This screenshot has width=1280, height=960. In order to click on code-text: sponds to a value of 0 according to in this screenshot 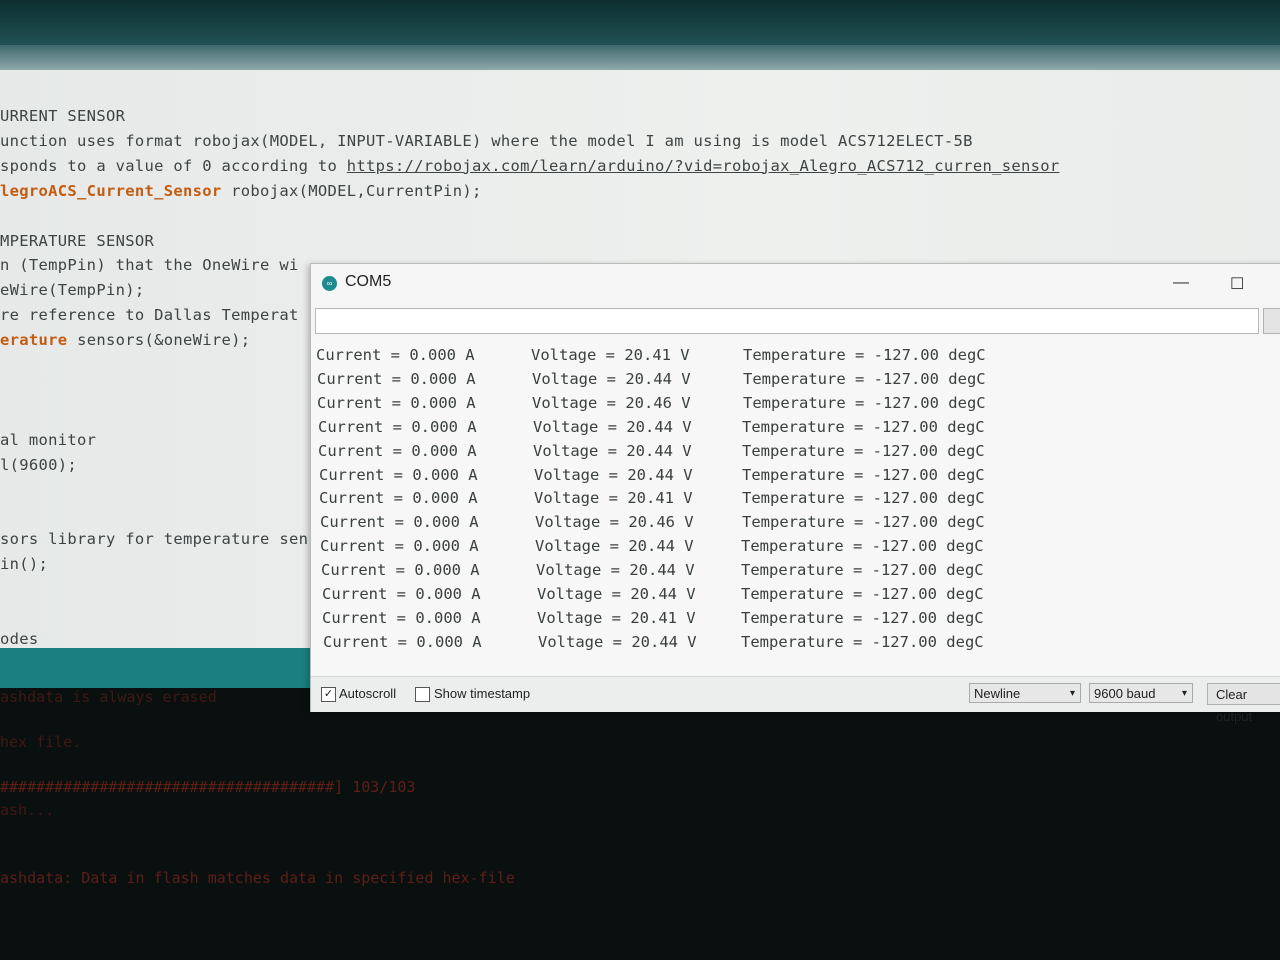, I will do `click(173, 165)`.